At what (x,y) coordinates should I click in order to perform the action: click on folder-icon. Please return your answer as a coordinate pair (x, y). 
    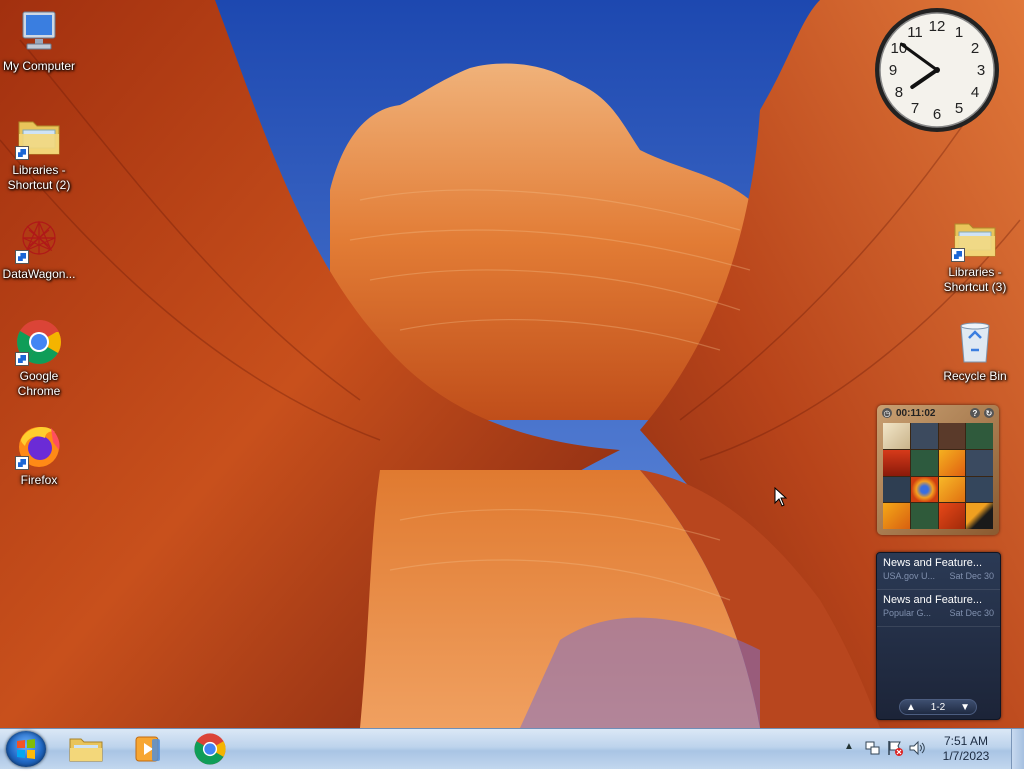
    Looking at the image, I should click on (86, 750).